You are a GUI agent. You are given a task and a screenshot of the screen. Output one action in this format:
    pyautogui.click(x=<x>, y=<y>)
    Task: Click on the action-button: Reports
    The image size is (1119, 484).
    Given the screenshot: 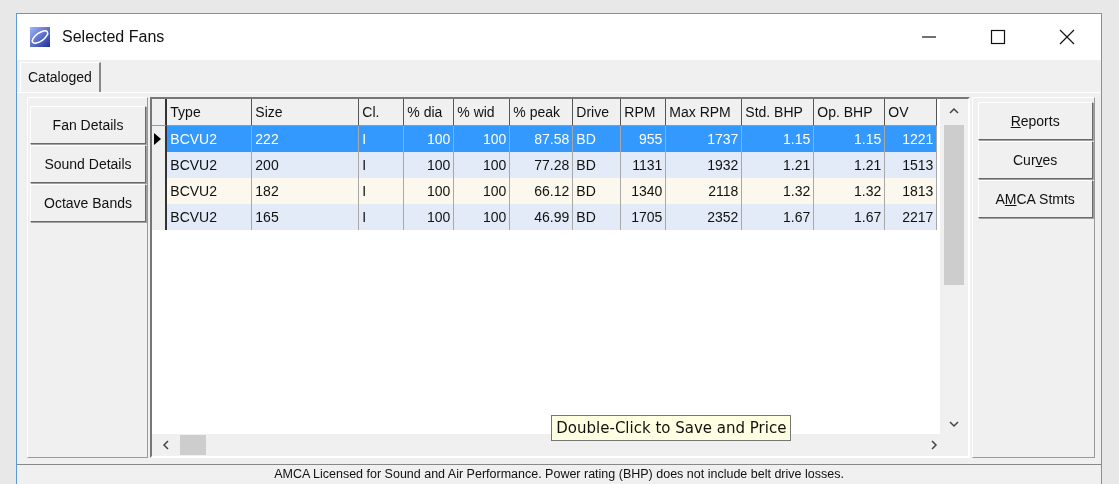 What is the action you would take?
    pyautogui.click(x=1035, y=121)
    